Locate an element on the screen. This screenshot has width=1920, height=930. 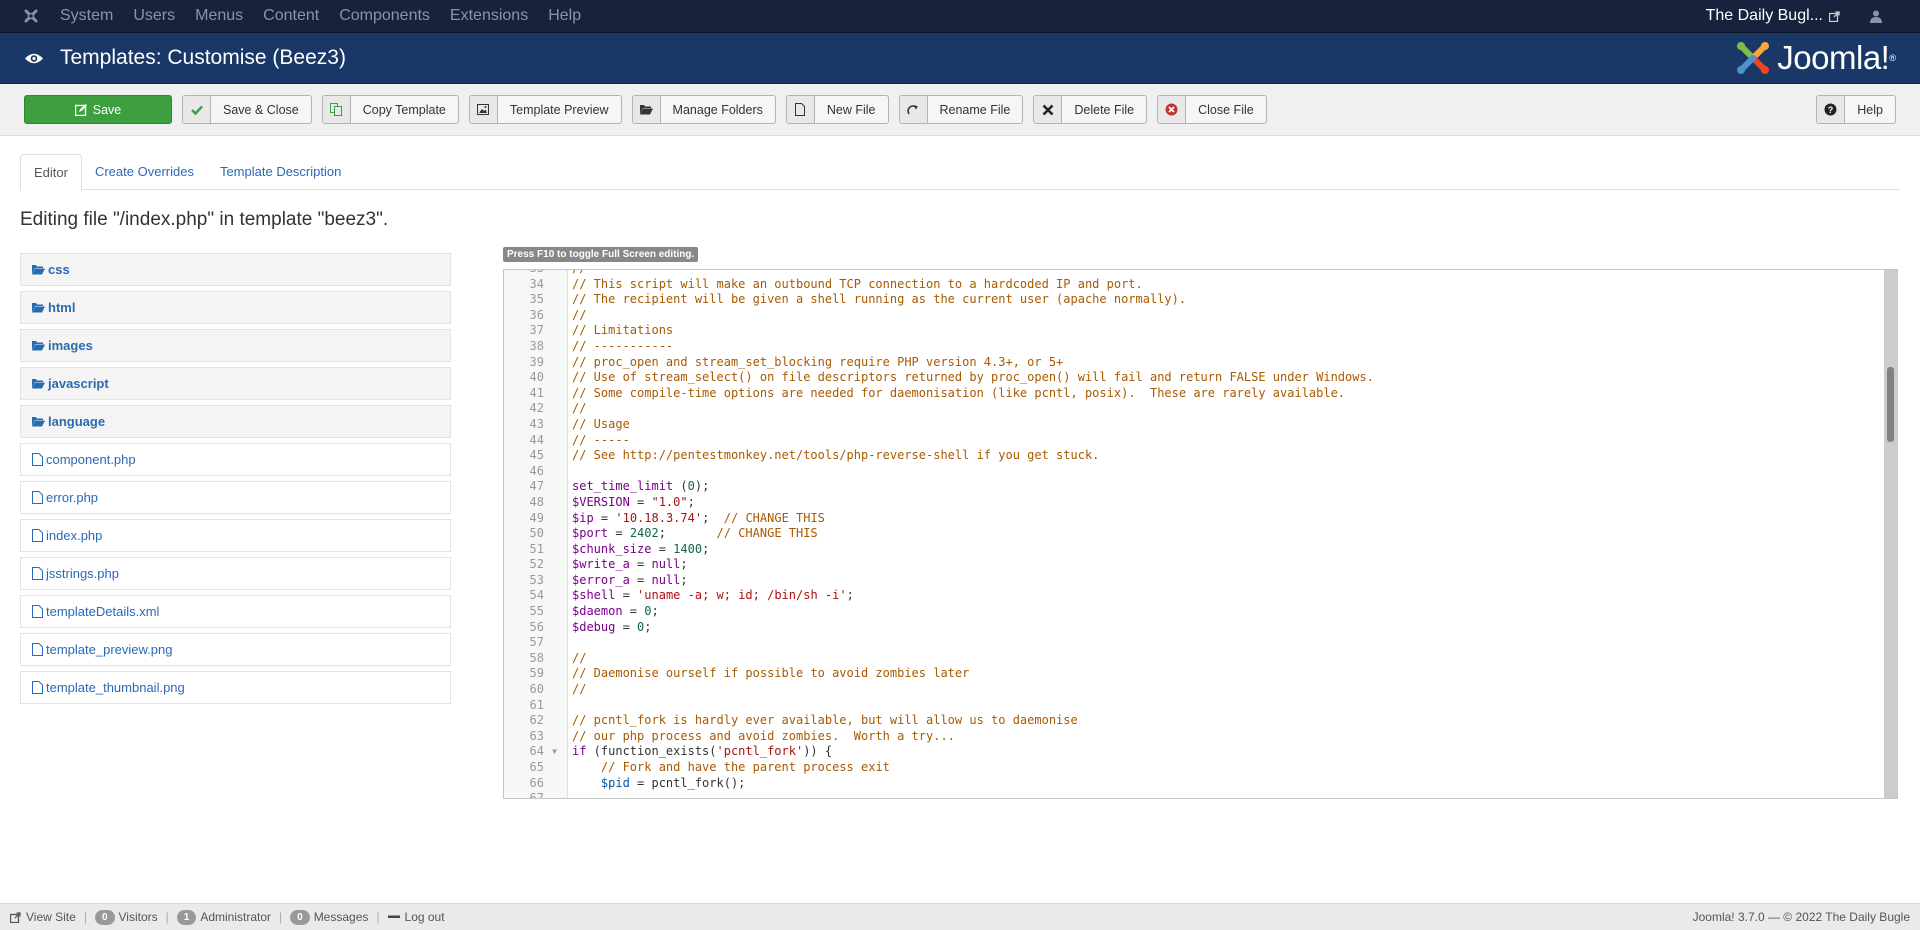
folder-item: language is located at coordinates (235, 421).